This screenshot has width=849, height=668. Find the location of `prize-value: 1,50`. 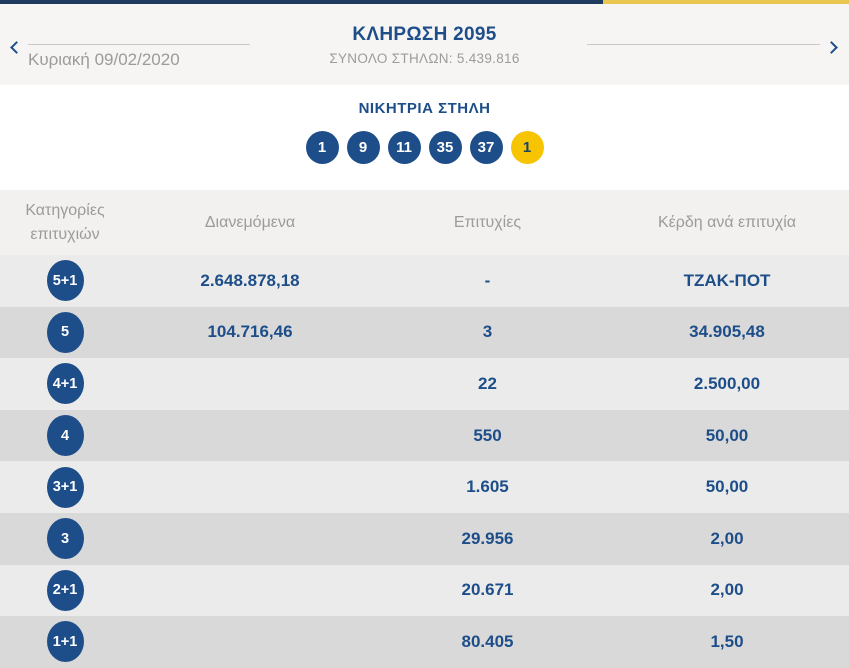

prize-value: 1,50 is located at coordinates (727, 641).